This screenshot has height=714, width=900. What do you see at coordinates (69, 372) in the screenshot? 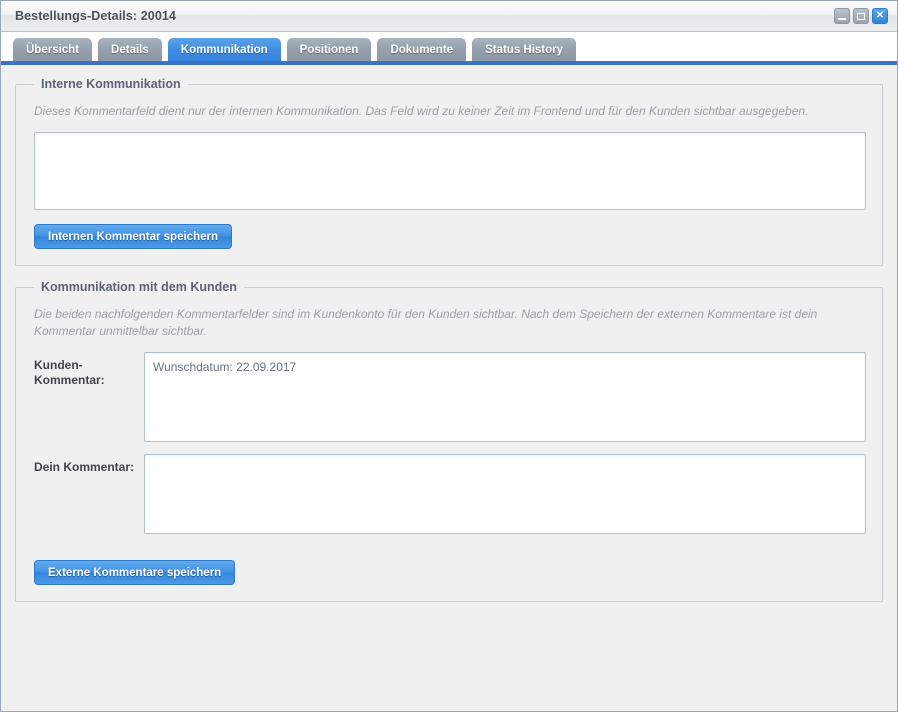
I see `customer-comment-label: Kunden-Kommentar:` at bounding box center [69, 372].